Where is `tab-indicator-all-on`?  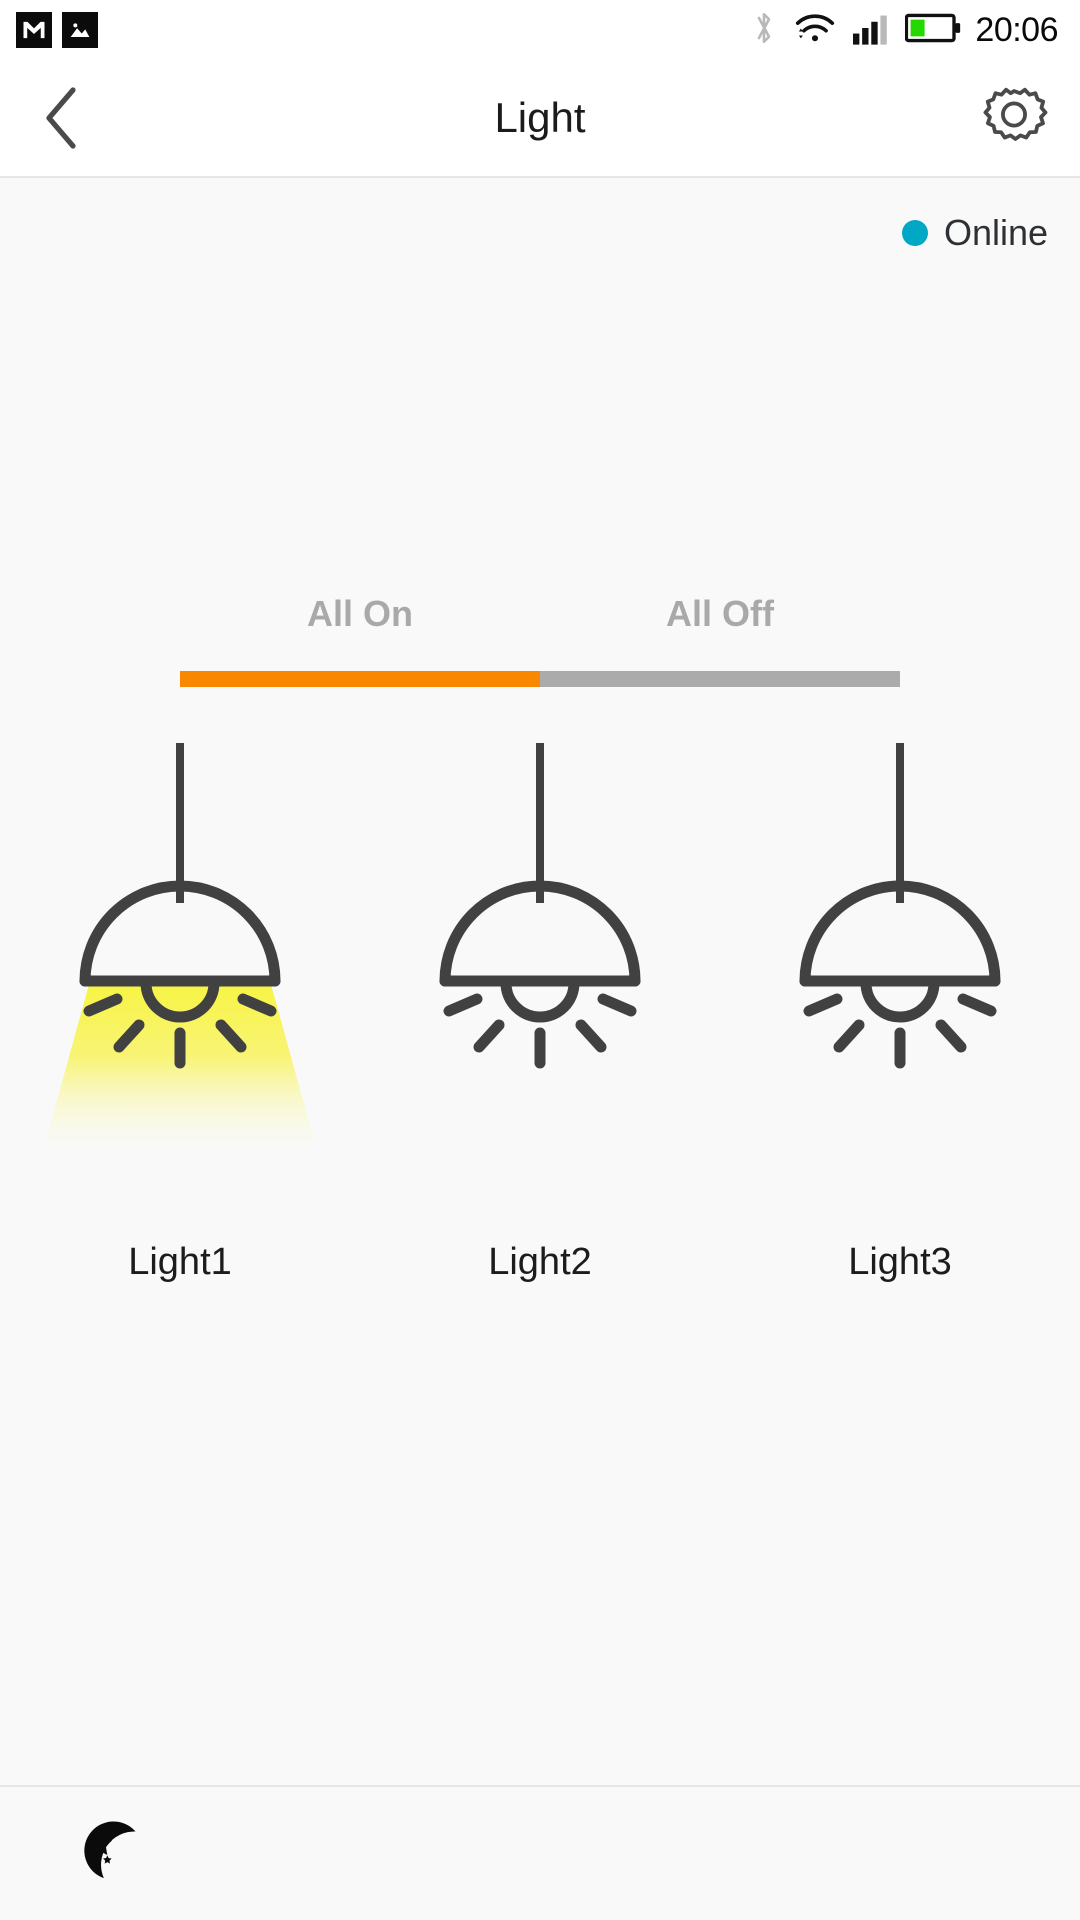 tab-indicator-all-on is located at coordinates (360, 679).